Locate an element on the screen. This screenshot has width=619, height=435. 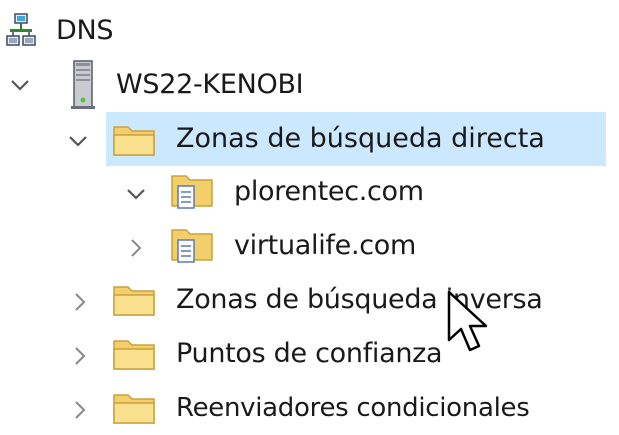
folder-icon is located at coordinates (134, 141).